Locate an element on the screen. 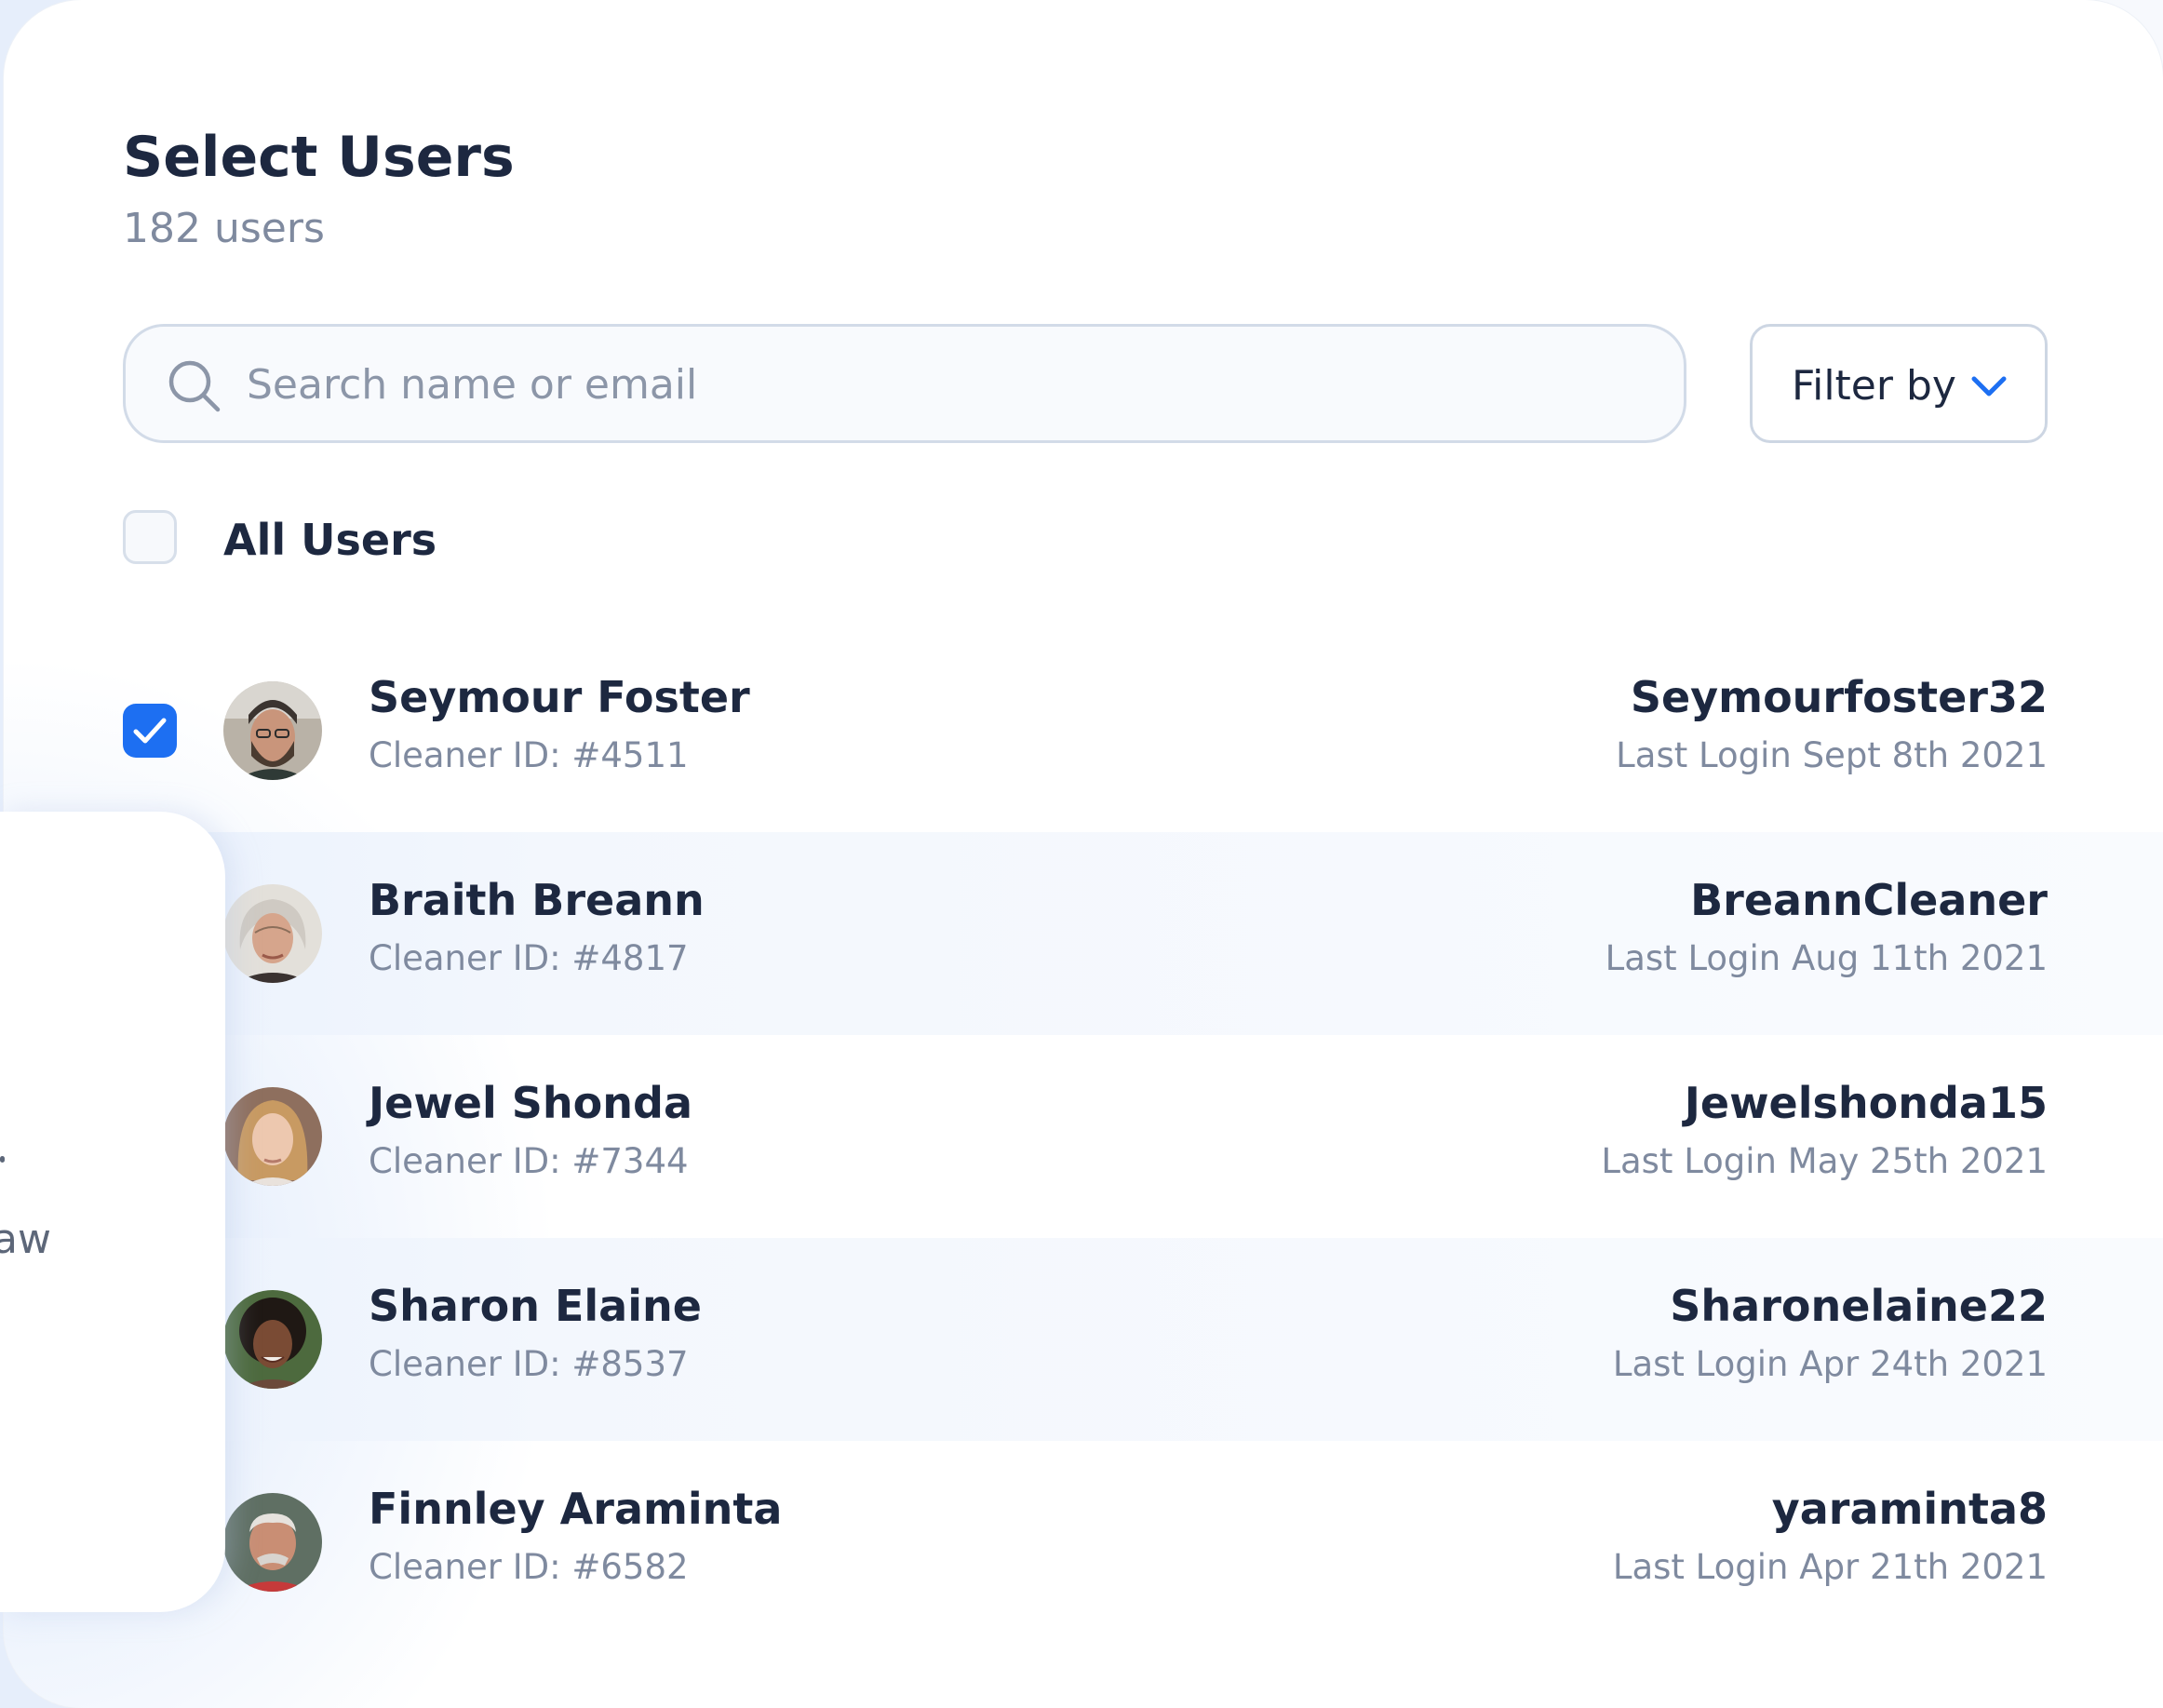  chevron-down-icon is located at coordinates (1989, 386).